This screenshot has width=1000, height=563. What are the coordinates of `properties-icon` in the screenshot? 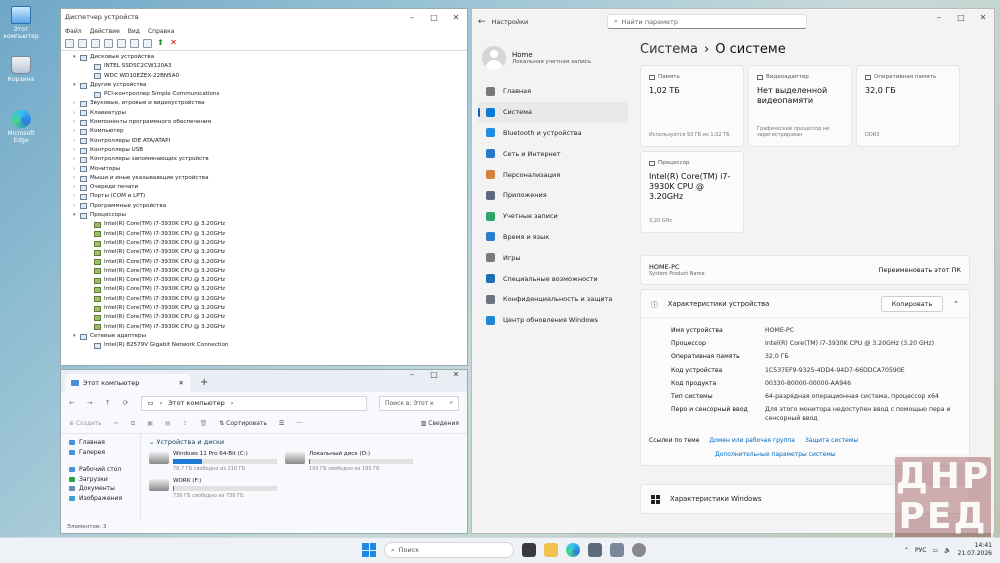 It's located at (95, 43).